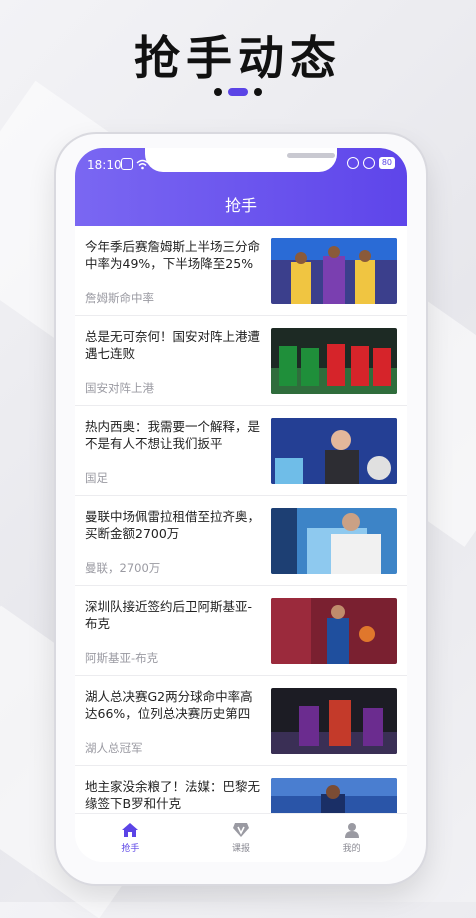 The image size is (476, 918). I want to click on news-tag: 阿斯基亚-布克, so click(122, 658).